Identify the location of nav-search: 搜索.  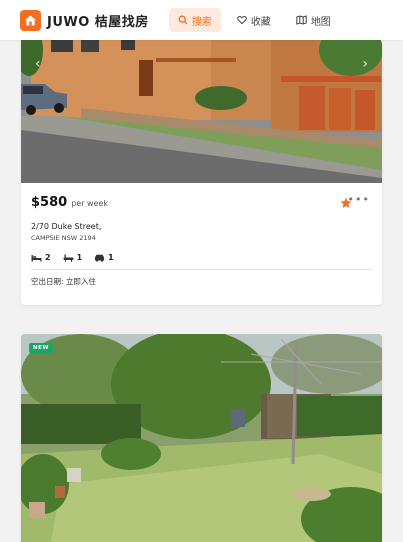
(194, 20).